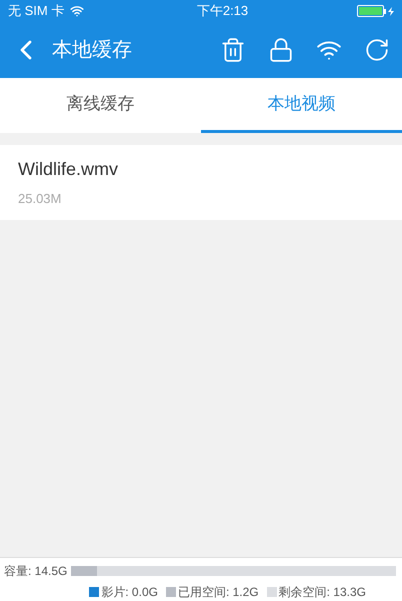 The image size is (402, 601). Describe the element at coordinates (375, 11) in the screenshot. I see `battery-icon` at that location.